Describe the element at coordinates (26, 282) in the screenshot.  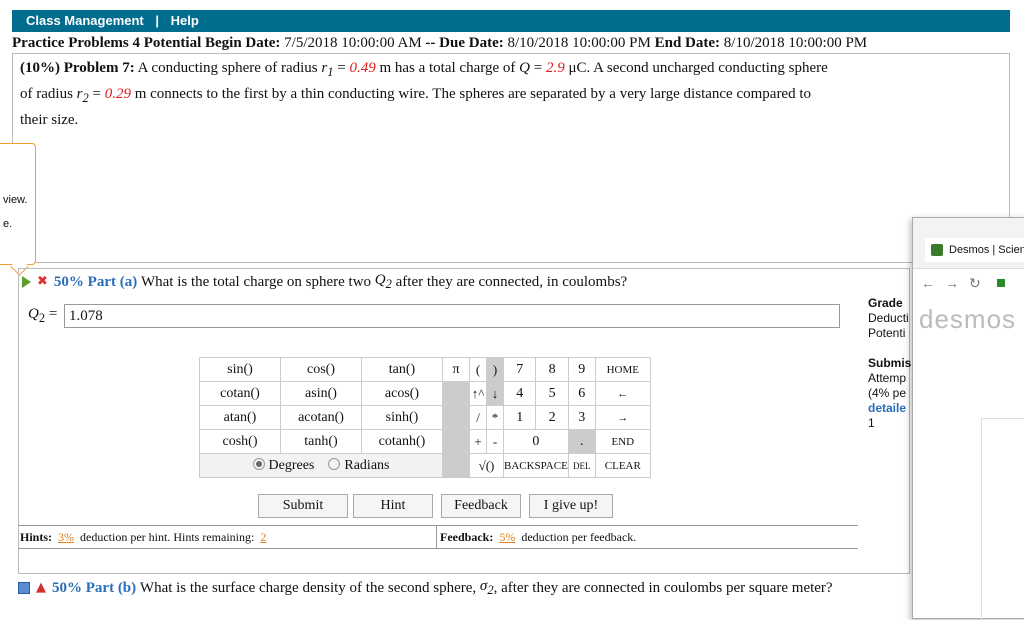
I see `play-icon` at that location.